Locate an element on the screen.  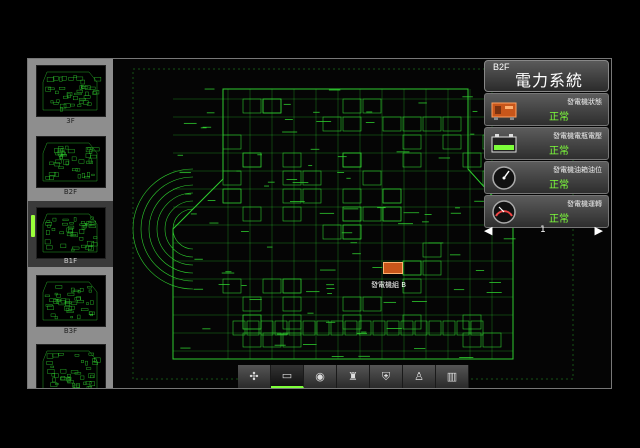
toolbar-power-button: ▭ is located at coordinates (287, 376).